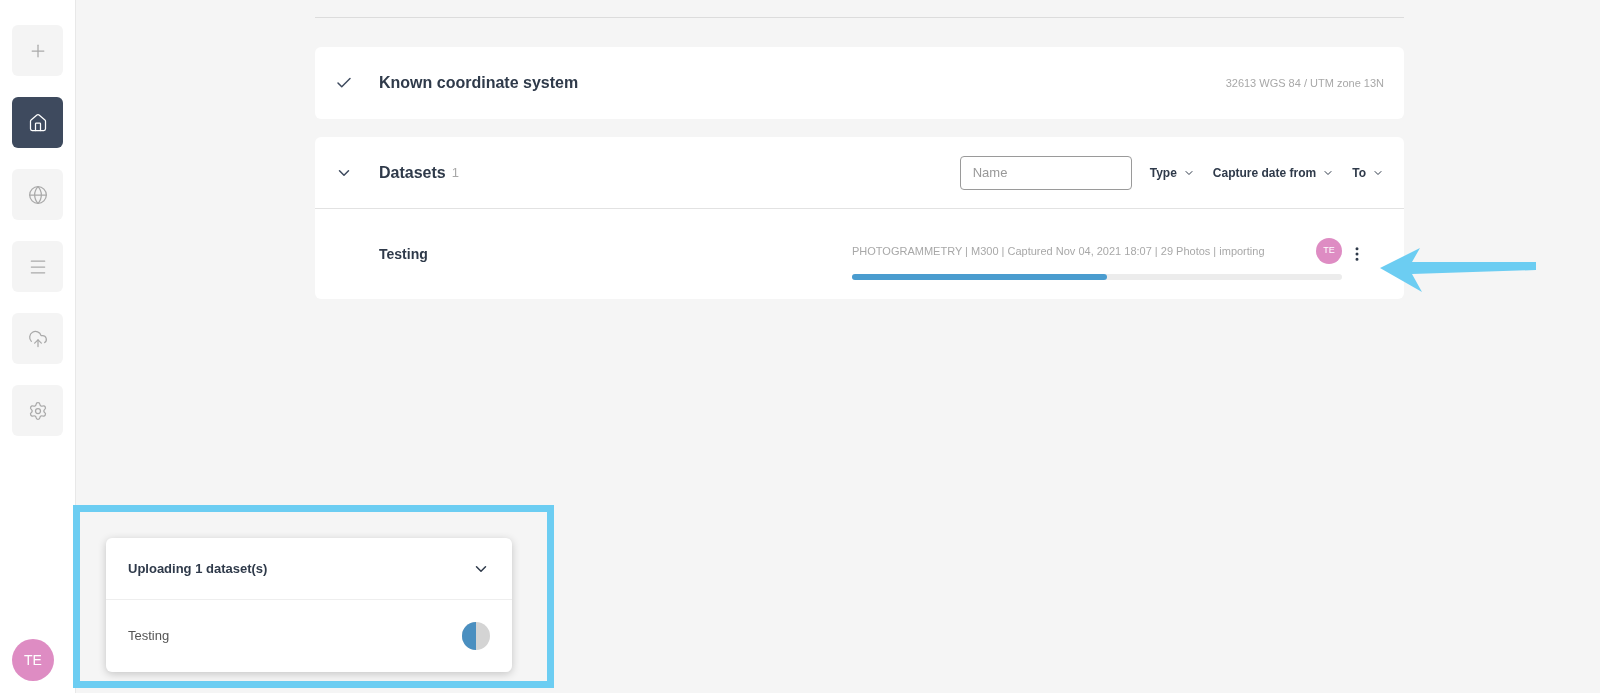  Describe the element at coordinates (1273, 172) in the screenshot. I see `filter-dropdown: Capture date from` at that location.